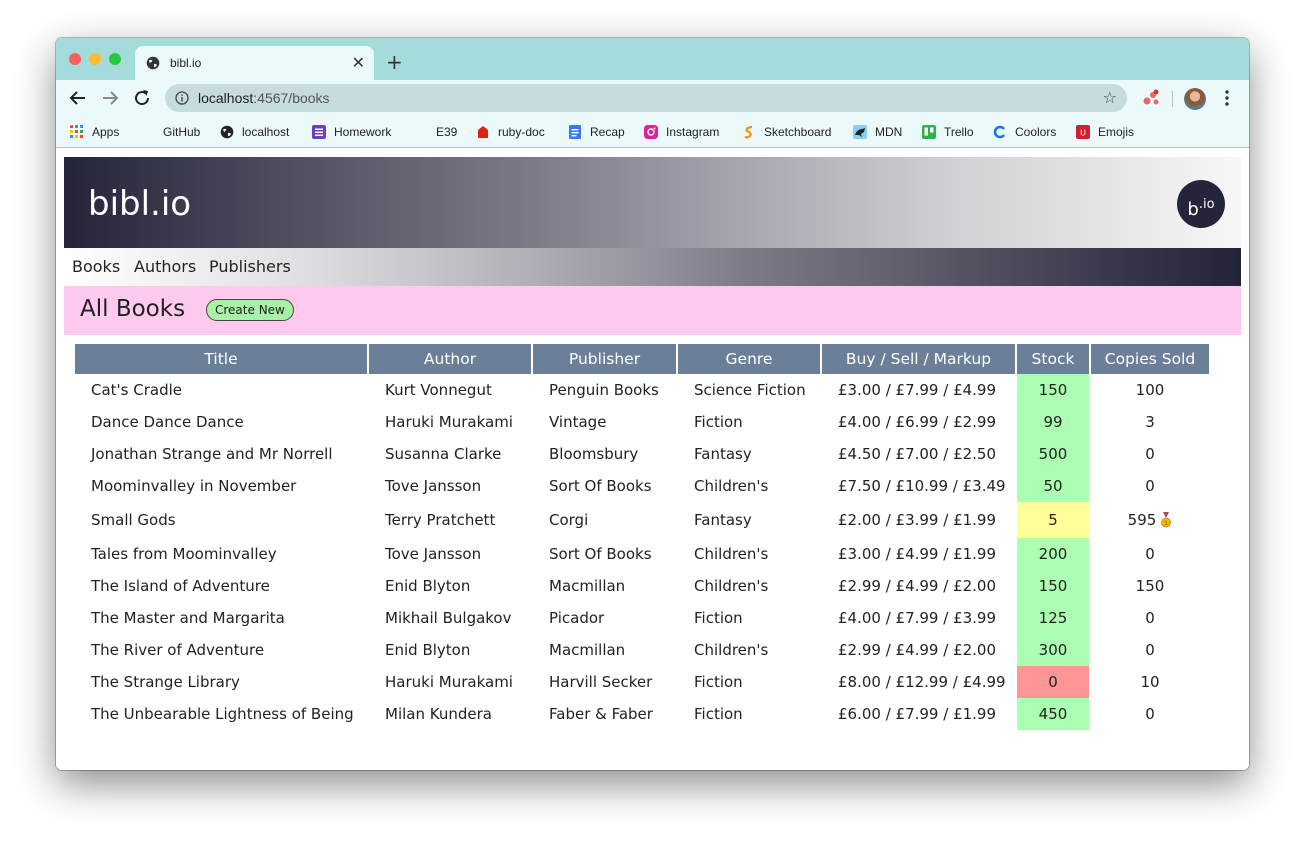  Describe the element at coordinates (428, 586) in the screenshot. I see `cell-author-text: Enid Blyton` at that location.